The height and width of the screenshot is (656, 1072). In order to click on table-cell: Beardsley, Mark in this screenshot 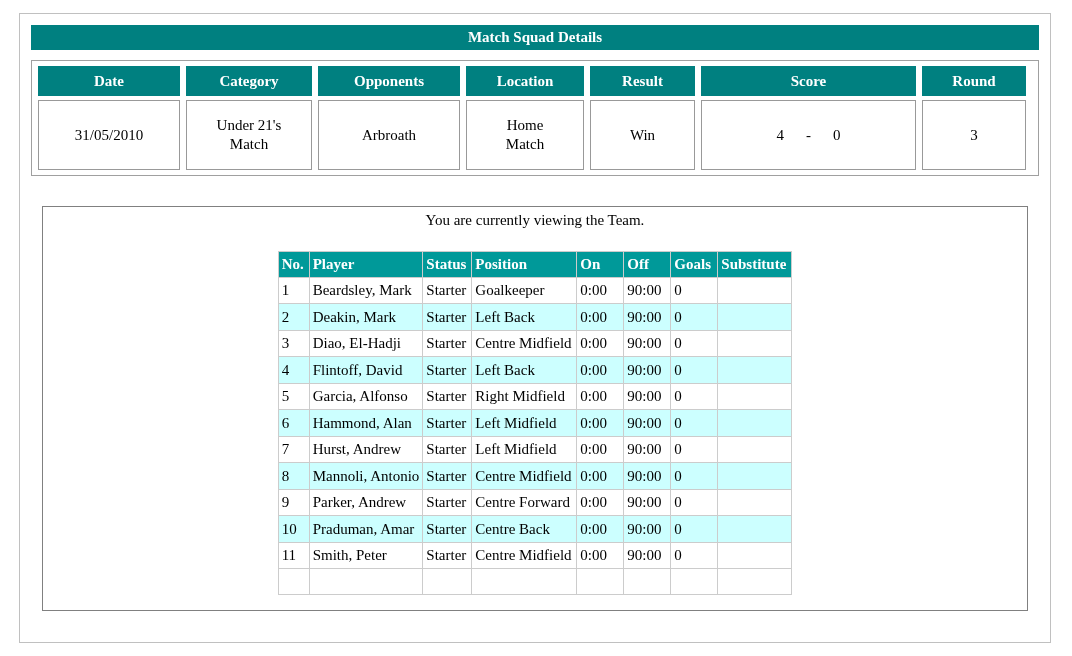, I will do `click(366, 290)`.